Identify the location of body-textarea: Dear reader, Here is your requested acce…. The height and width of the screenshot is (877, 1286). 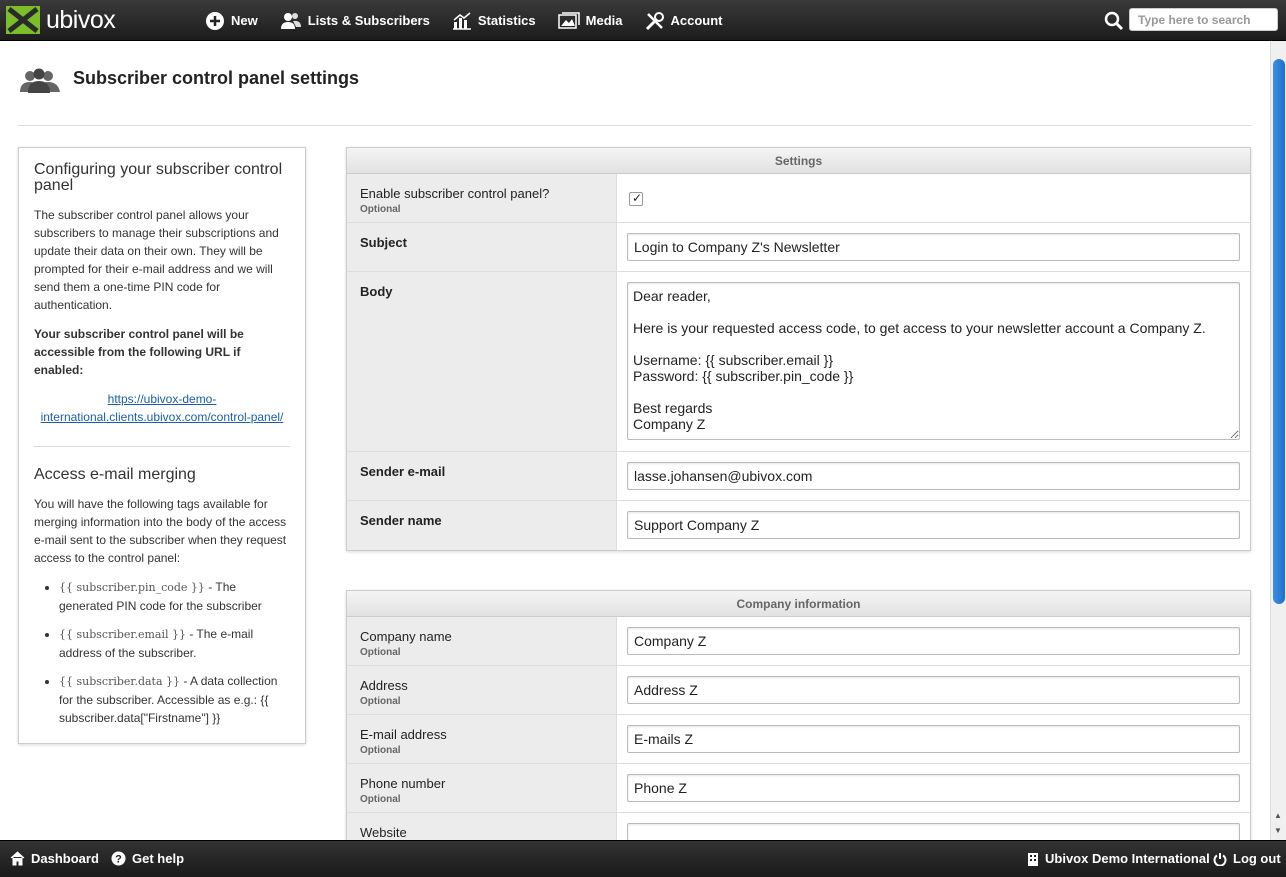
(933, 361).